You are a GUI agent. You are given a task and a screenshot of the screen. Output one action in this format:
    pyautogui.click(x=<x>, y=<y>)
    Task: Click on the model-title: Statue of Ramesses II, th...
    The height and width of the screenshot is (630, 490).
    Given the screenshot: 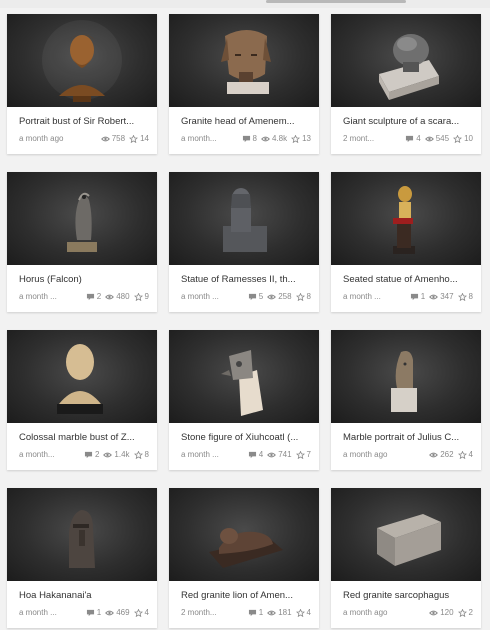 What is the action you would take?
    pyautogui.click(x=245, y=279)
    